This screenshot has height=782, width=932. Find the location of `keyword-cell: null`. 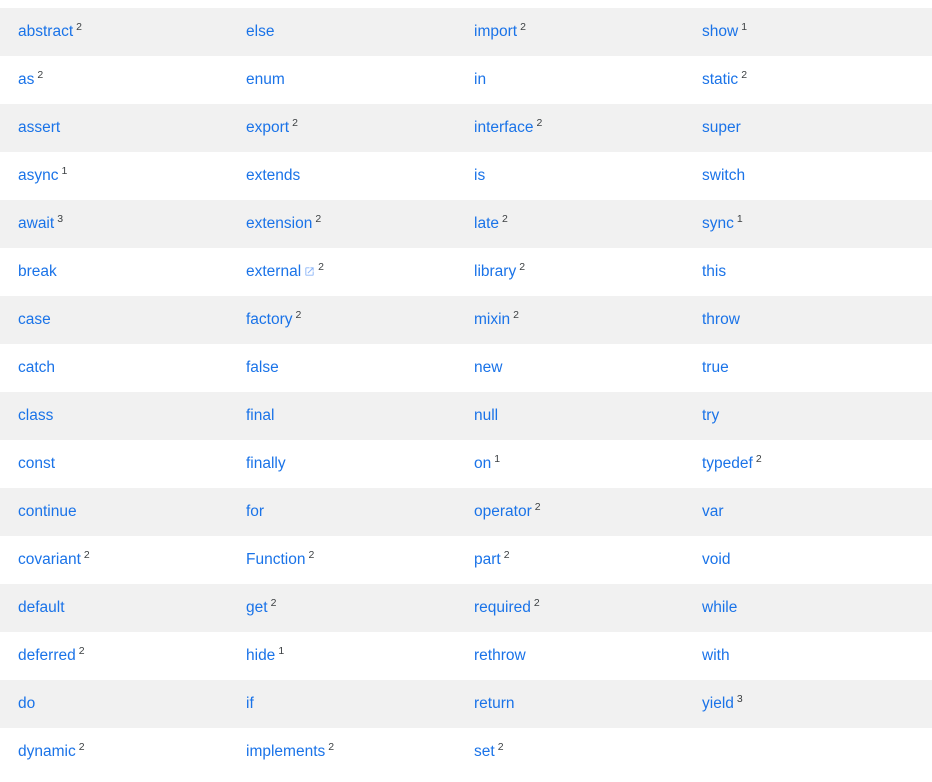

keyword-cell: null is located at coordinates (570, 416).